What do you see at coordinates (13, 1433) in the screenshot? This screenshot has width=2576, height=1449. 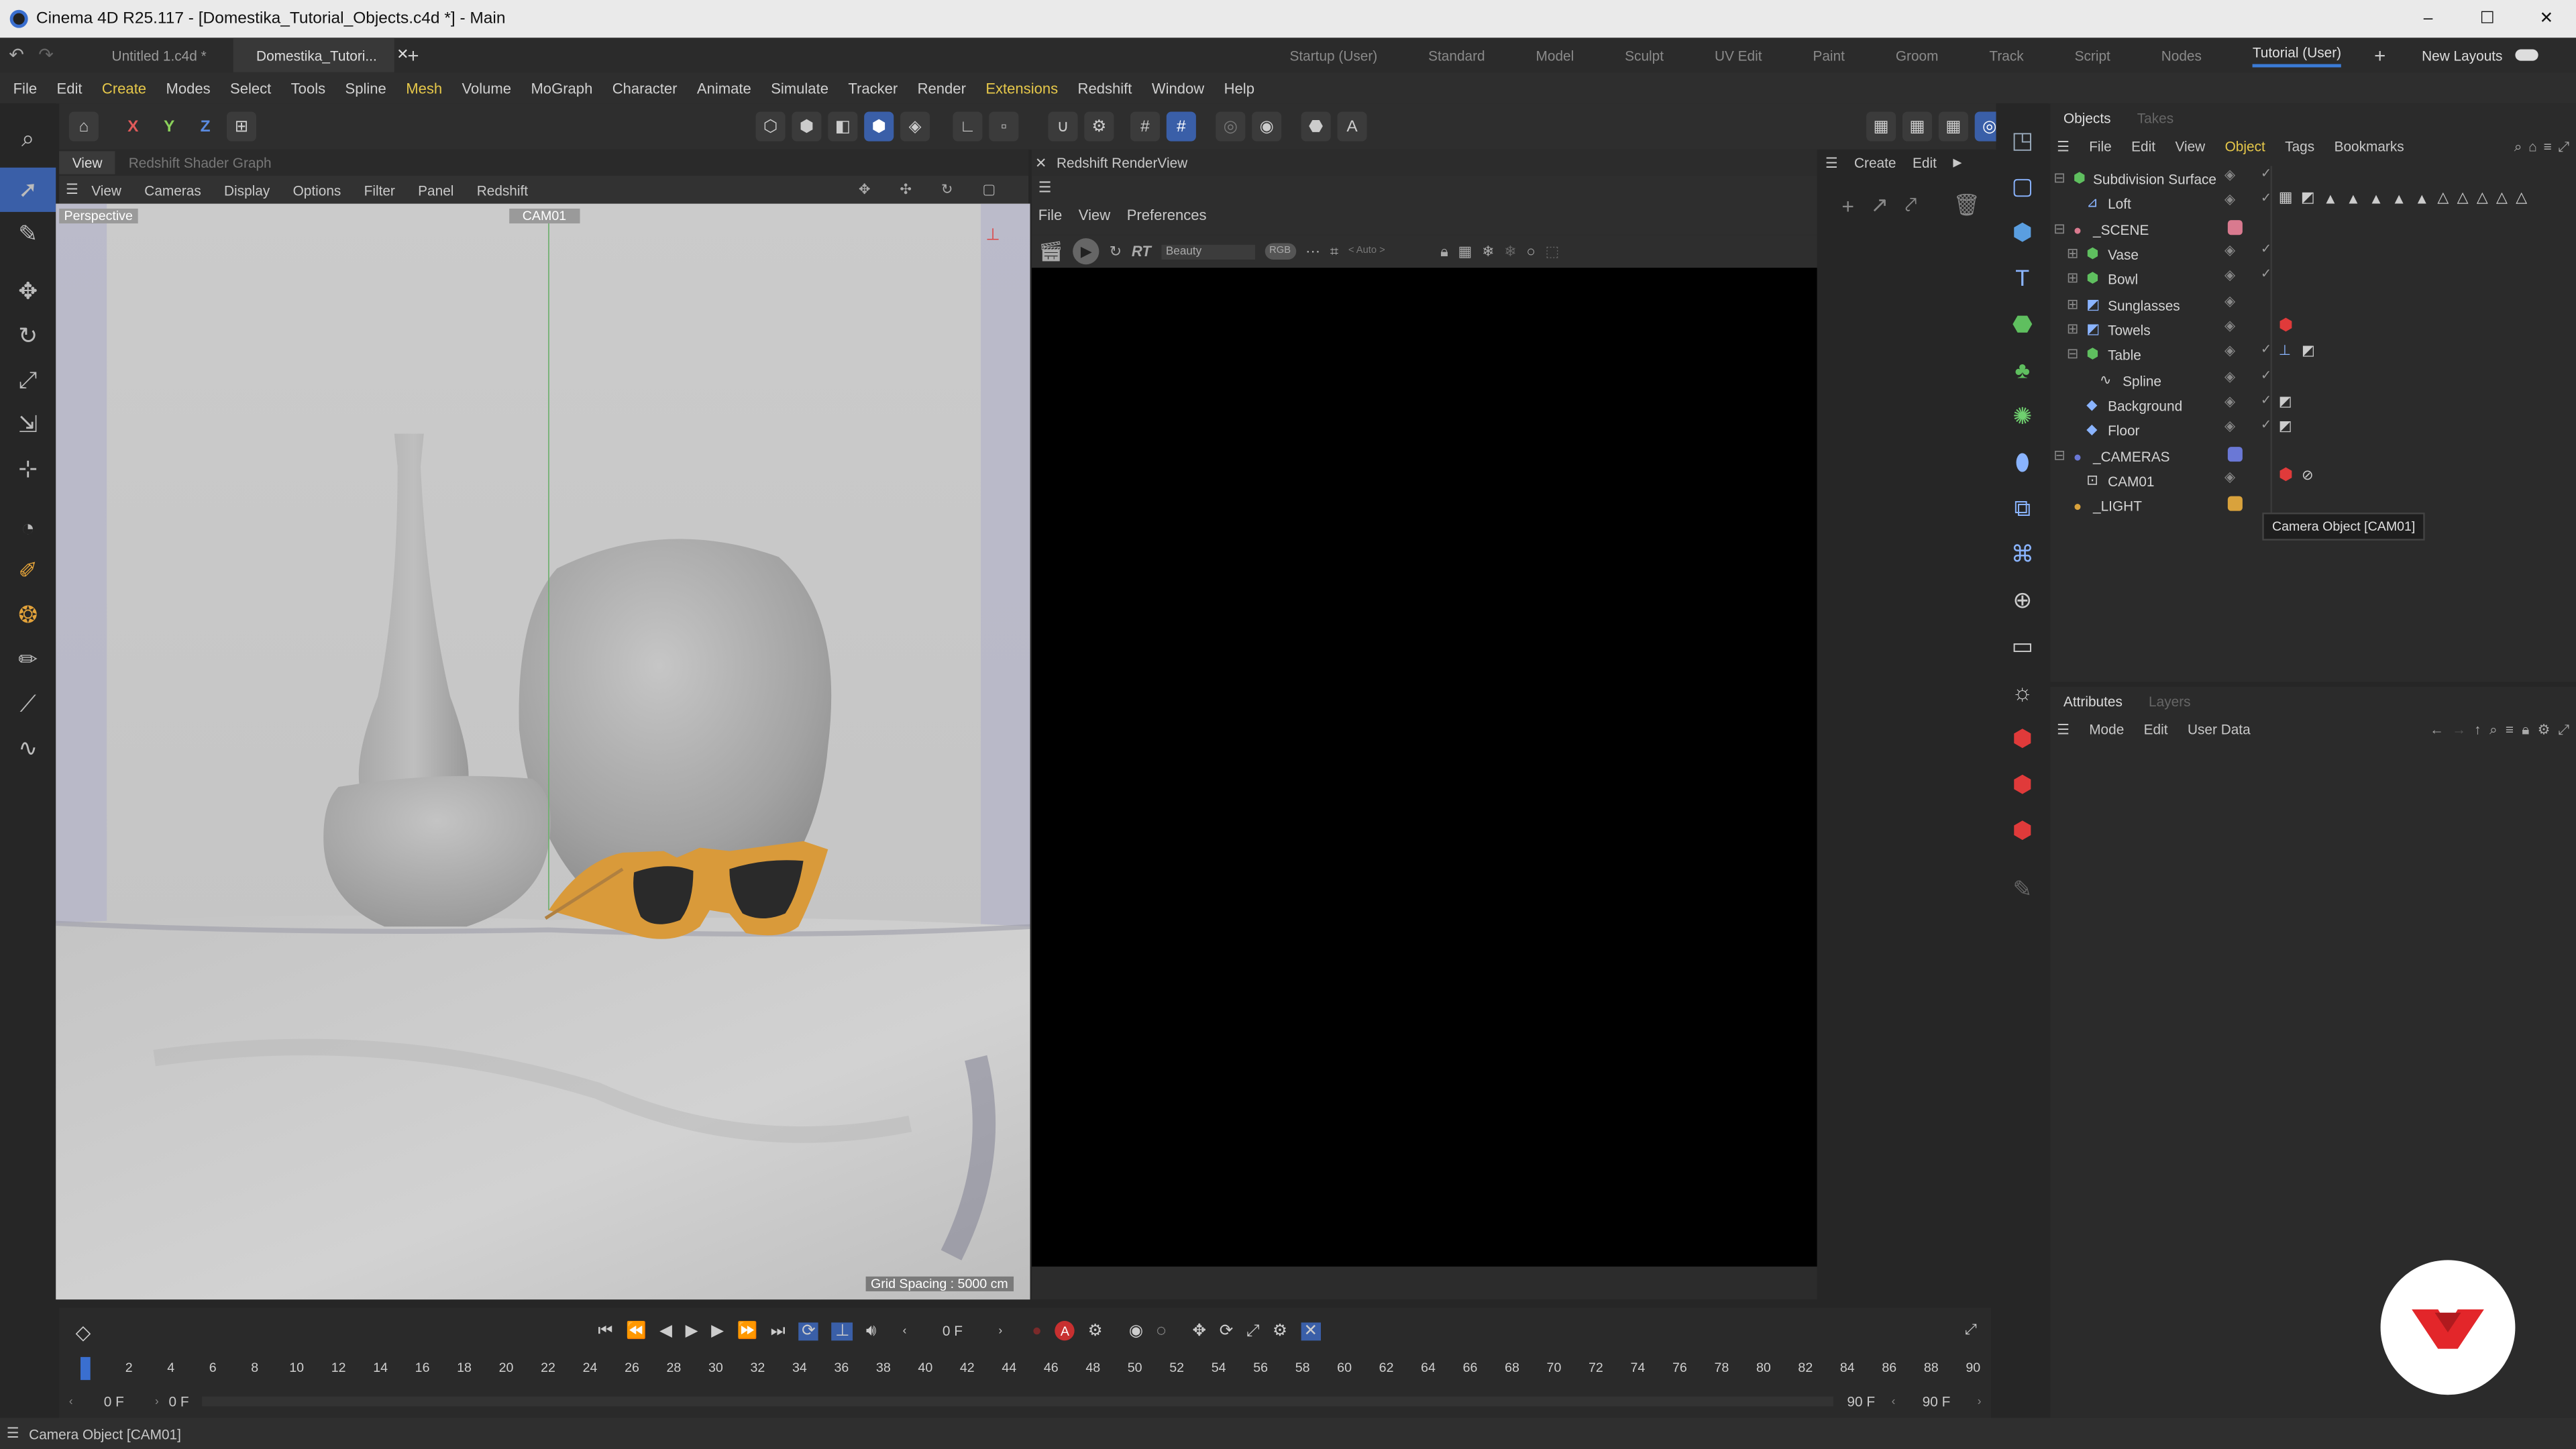 I see `status-menu-icon: ☰` at bounding box center [13, 1433].